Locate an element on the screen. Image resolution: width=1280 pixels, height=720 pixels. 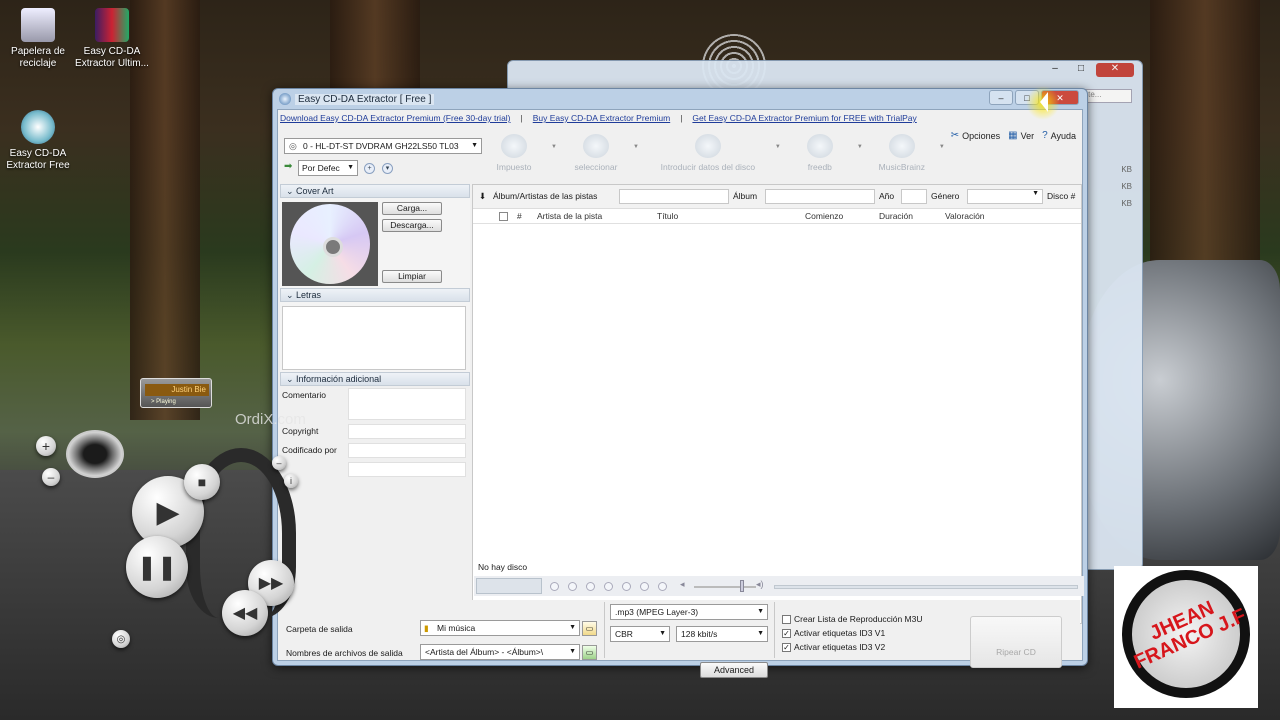
genre-select: ▼ is located at coordinates (1005, 196).